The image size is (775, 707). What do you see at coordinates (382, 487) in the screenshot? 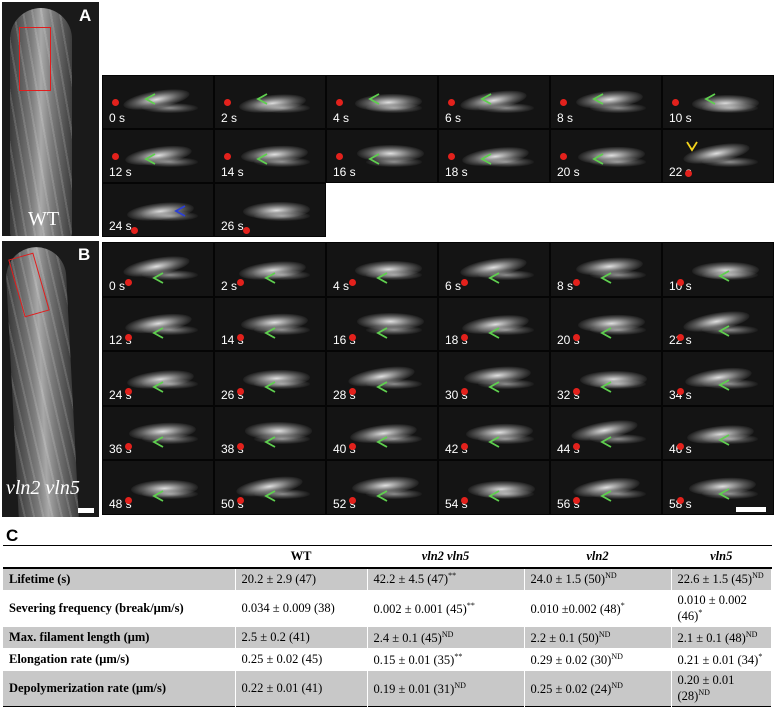
I see `vln-frame: 52 s` at bounding box center [382, 487].